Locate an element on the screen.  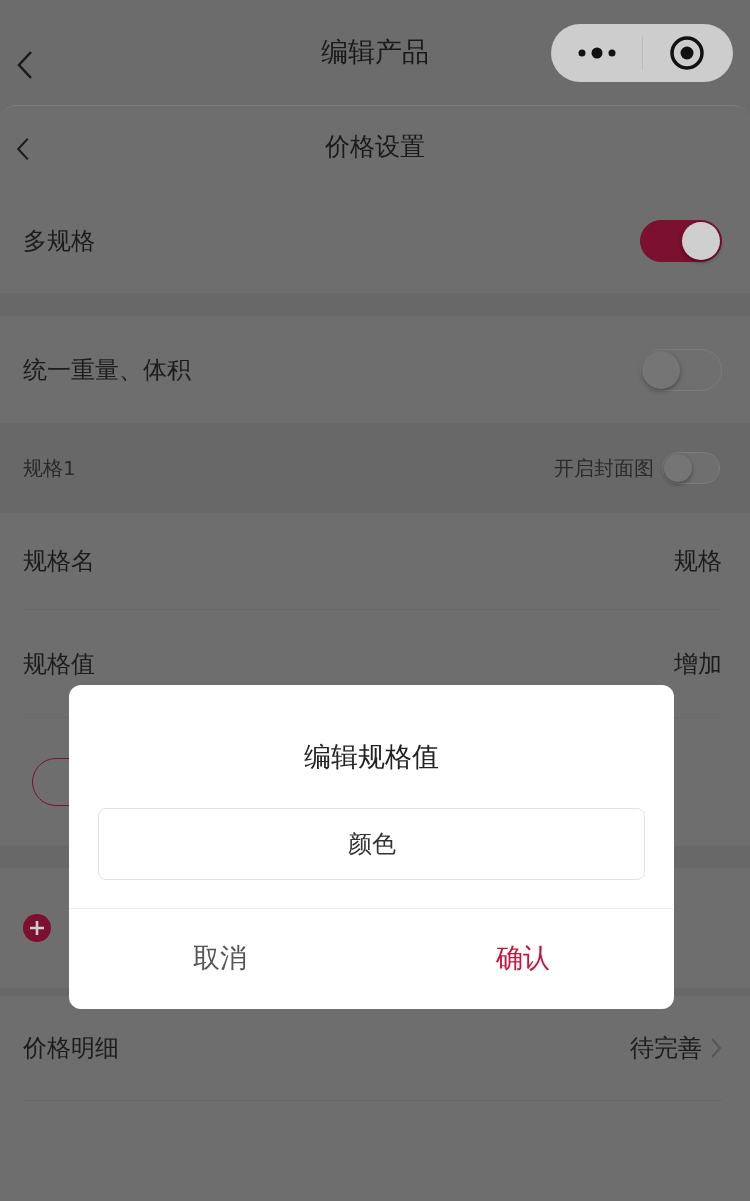
input-field: 颜色 is located at coordinates (371, 843).